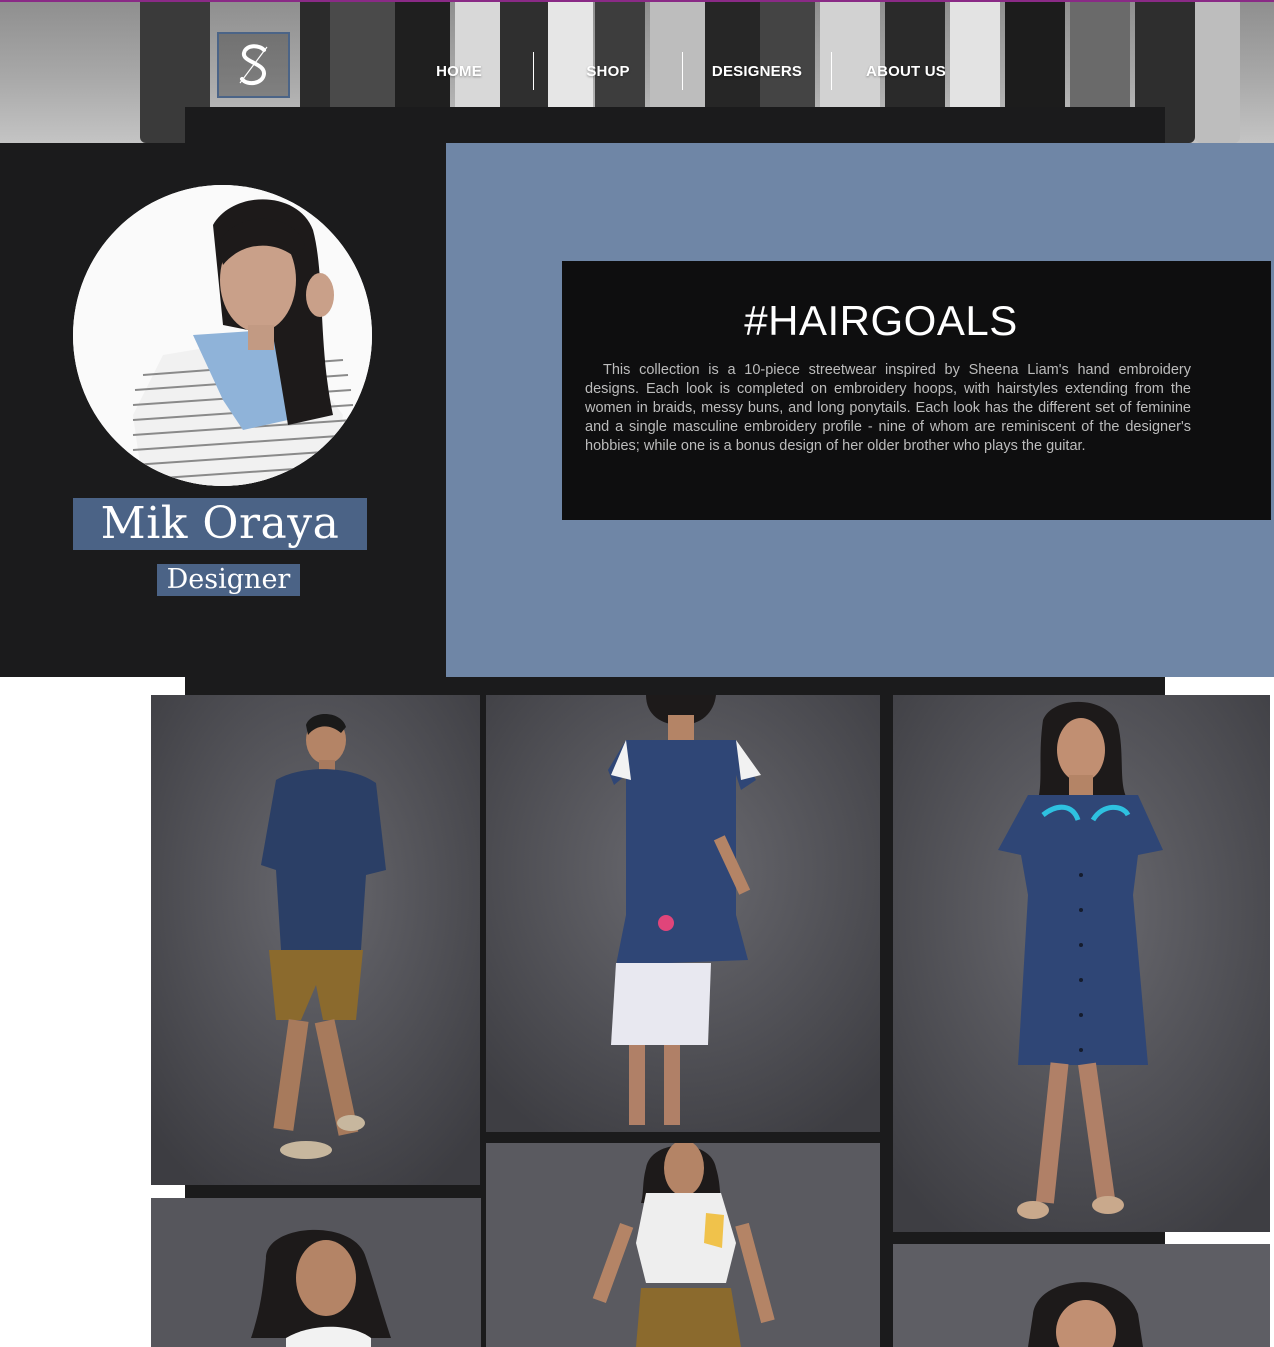  I want to click on designer-avatar, so click(222, 335).